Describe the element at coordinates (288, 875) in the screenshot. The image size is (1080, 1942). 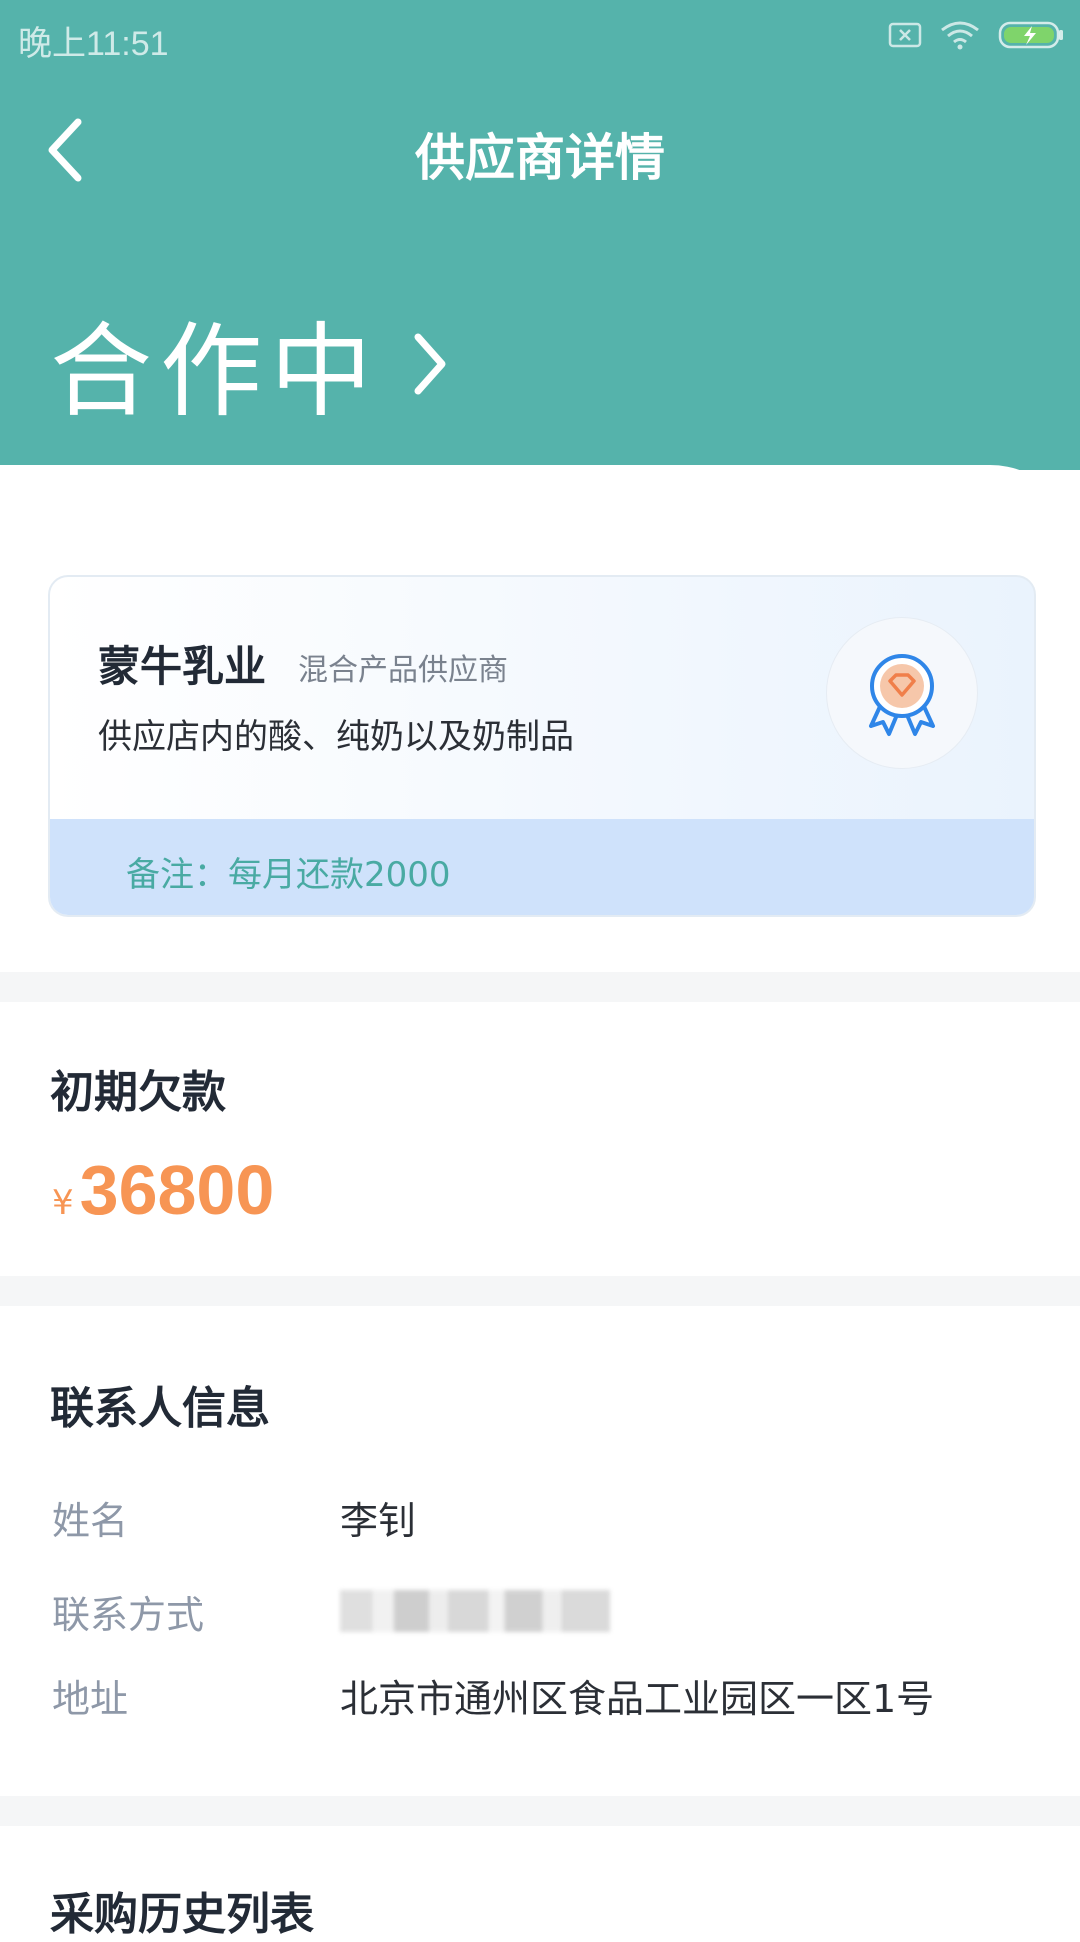
I see `supplier-note-text: 备注：每月还款2000` at that location.